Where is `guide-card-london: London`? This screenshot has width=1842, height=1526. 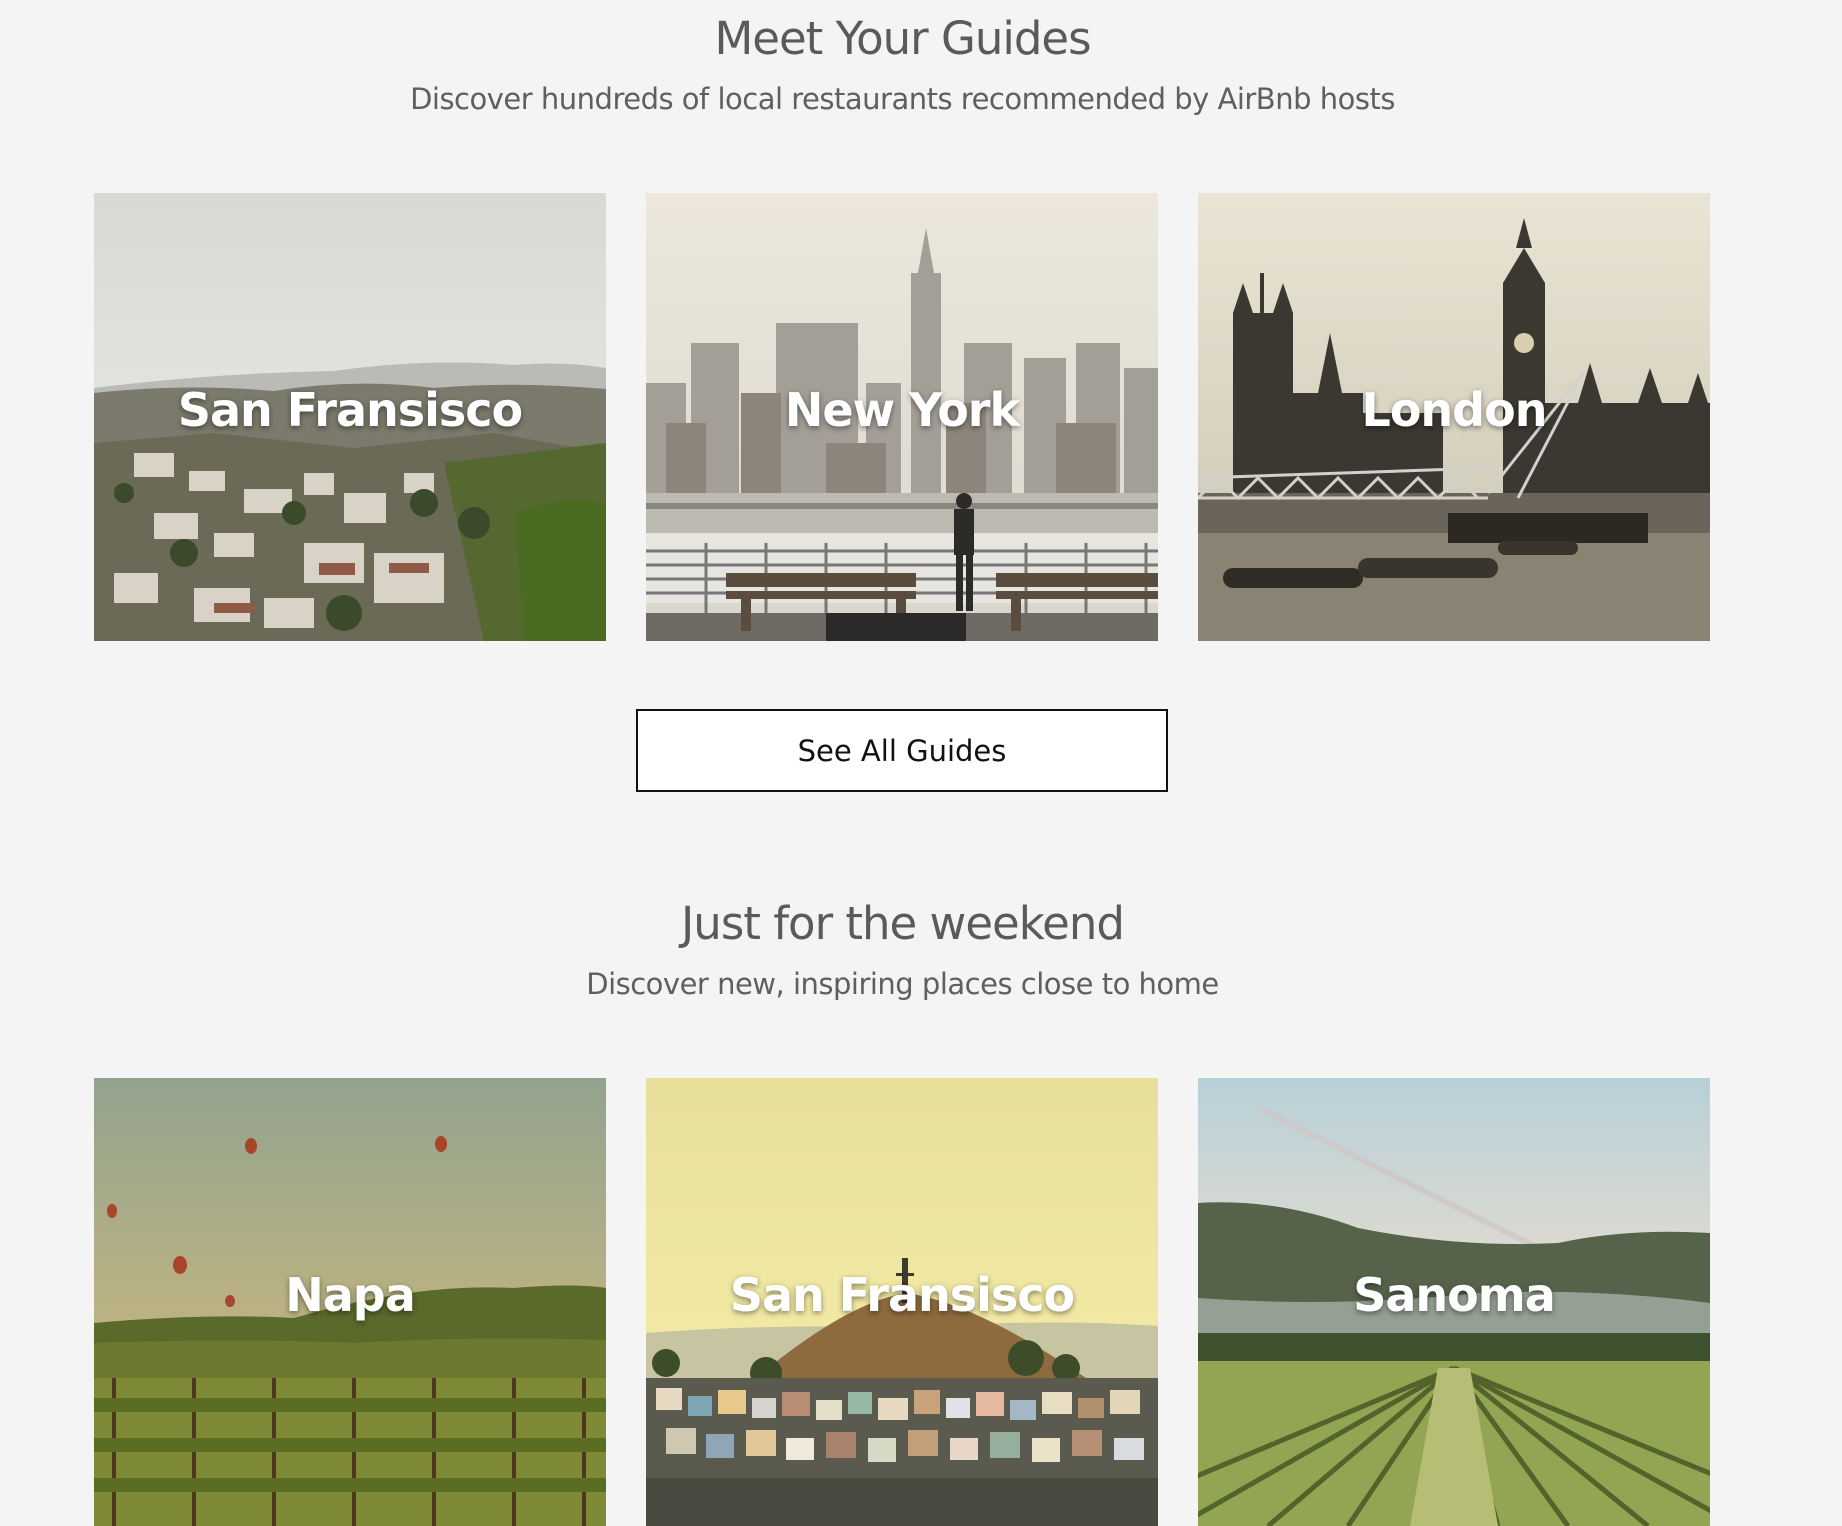 guide-card-london: London is located at coordinates (1454, 417).